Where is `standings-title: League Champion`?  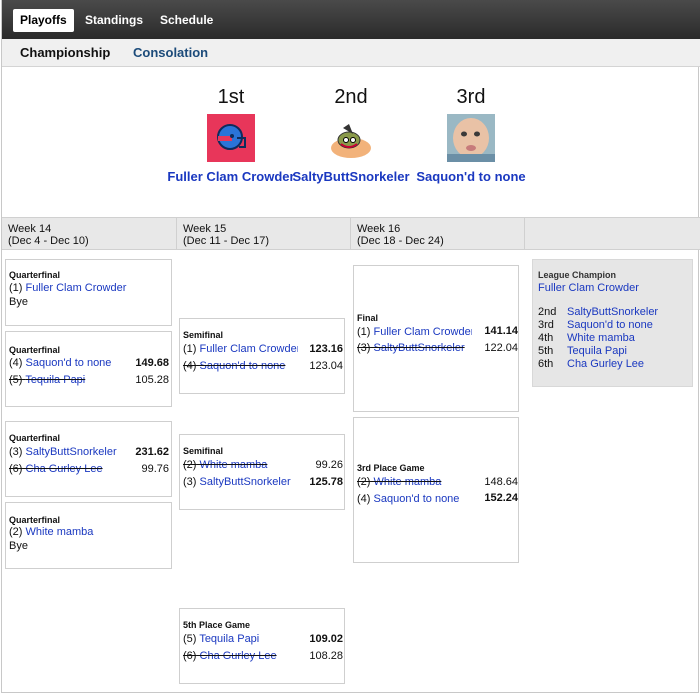 standings-title: League Champion is located at coordinates (577, 275).